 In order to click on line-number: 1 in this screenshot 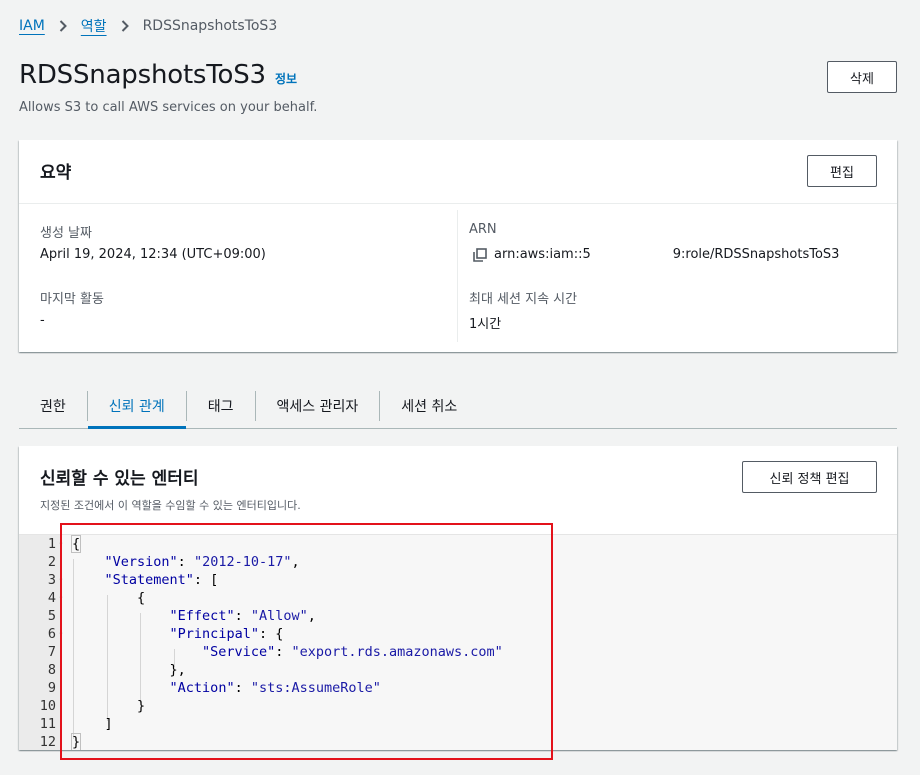, I will do `click(51, 544)`.